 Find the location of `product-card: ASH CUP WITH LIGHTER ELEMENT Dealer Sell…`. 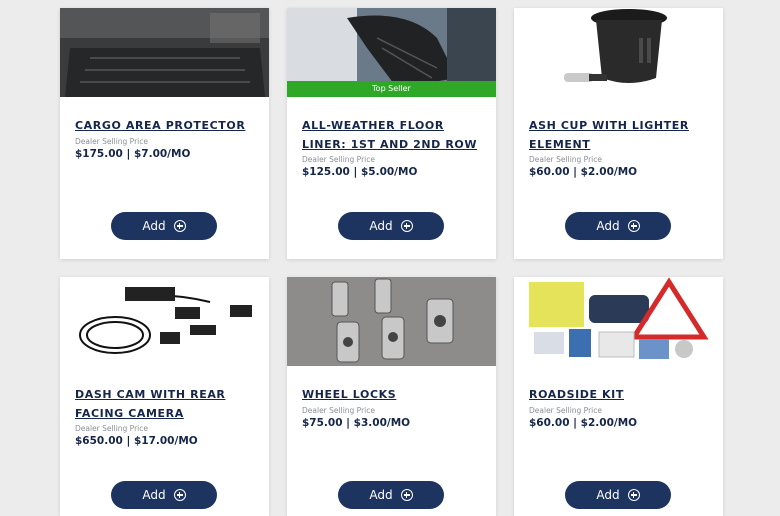

product-card: ASH CUP WITH LIGHTER ELEMENT Dealer Sell… is located at coordinates (618, 133).